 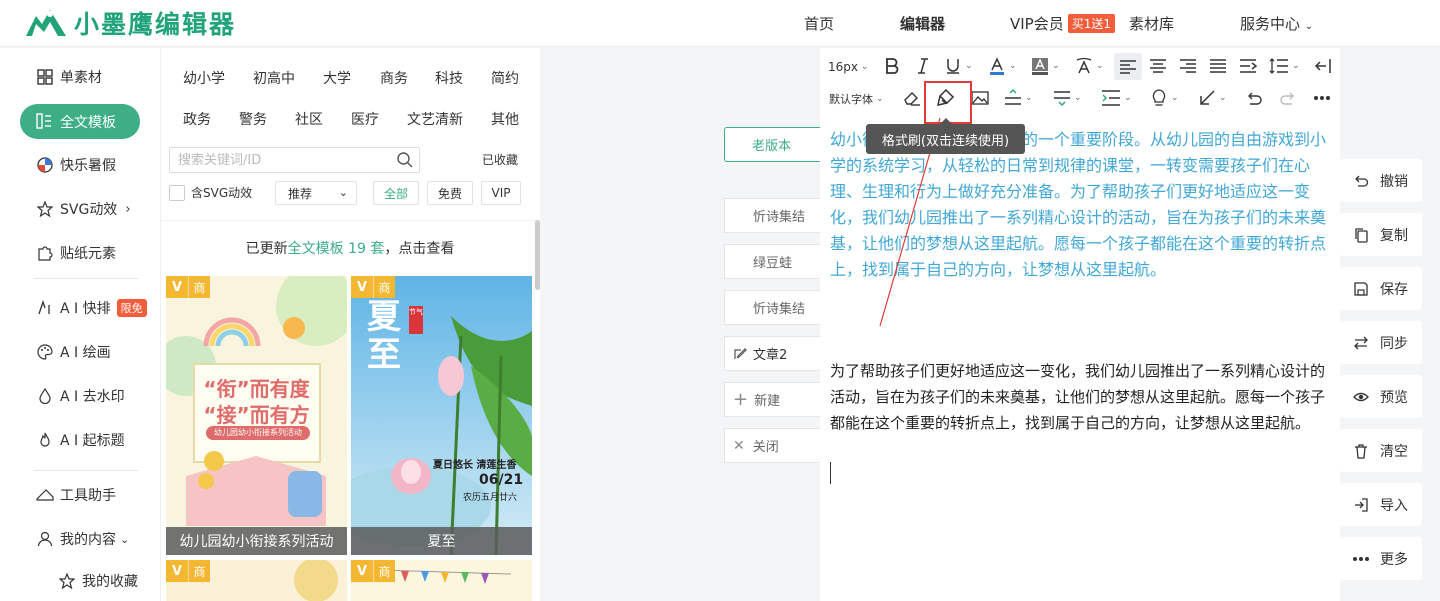 I want to click on template-card: 夏 至 节气 夏日悠长 清莲生香 06/21 农历五月廿六 V商 夏至, so click(x=441, y=415).